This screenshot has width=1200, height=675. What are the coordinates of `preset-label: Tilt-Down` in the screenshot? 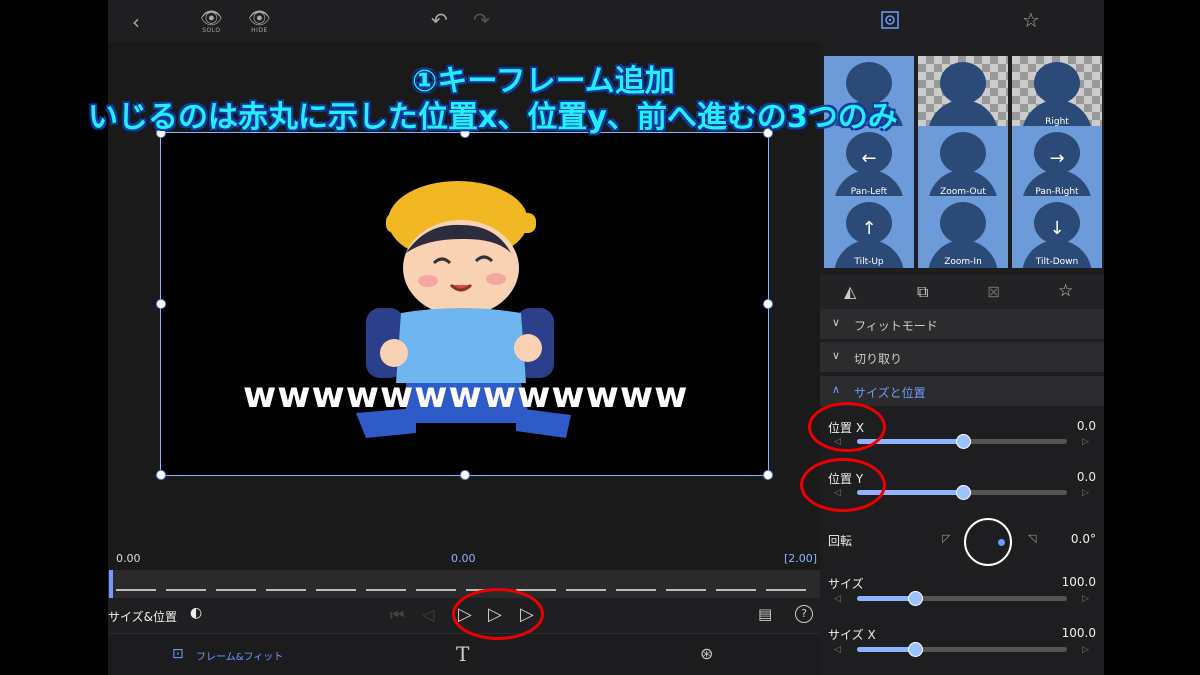 It's located at (1057, 262).